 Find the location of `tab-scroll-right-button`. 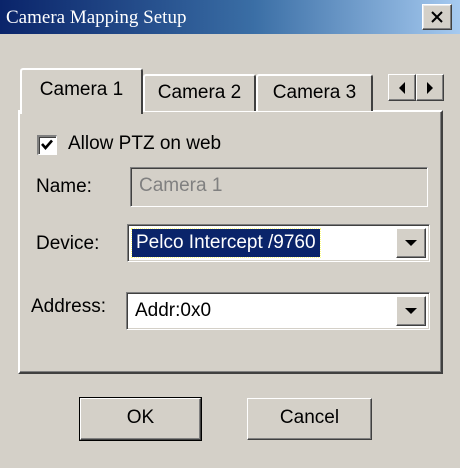

tab-scroll-right-button is located at coordinates (430, 87).